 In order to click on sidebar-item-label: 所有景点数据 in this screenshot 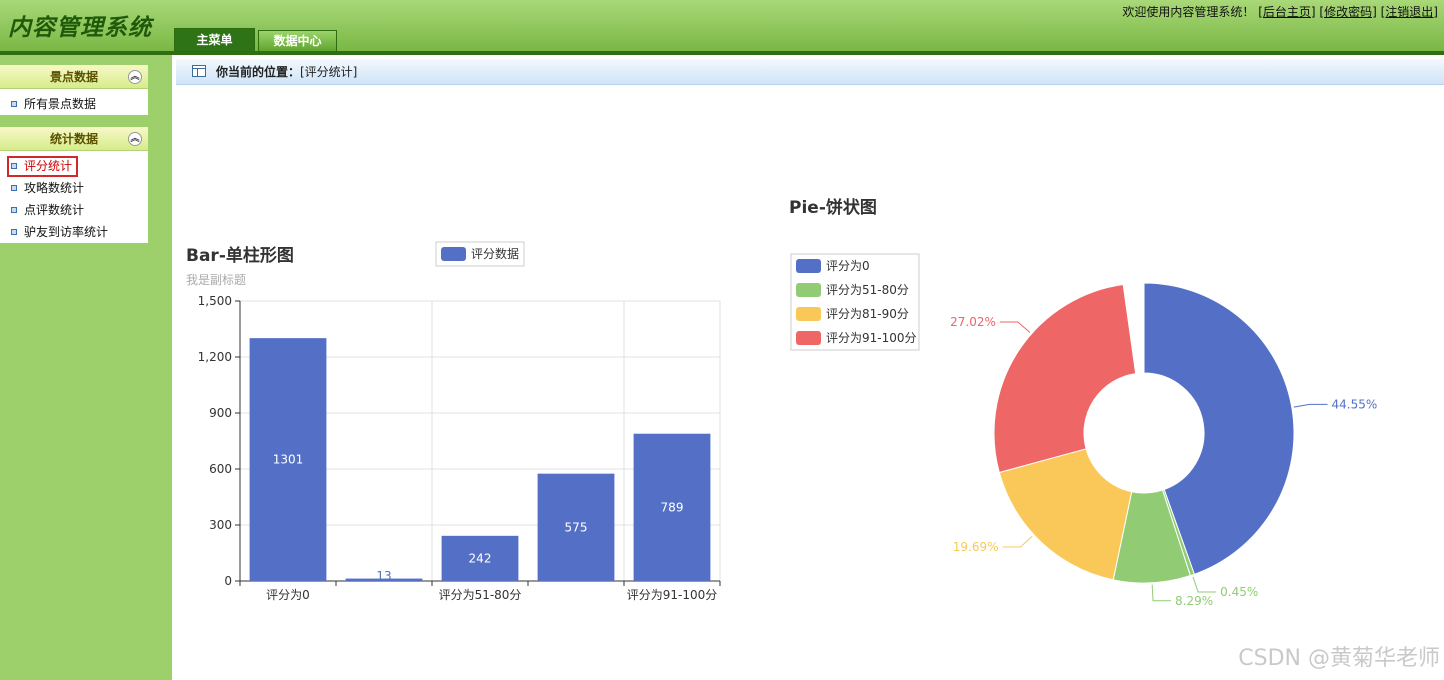, I will do `click(60, 104)`.